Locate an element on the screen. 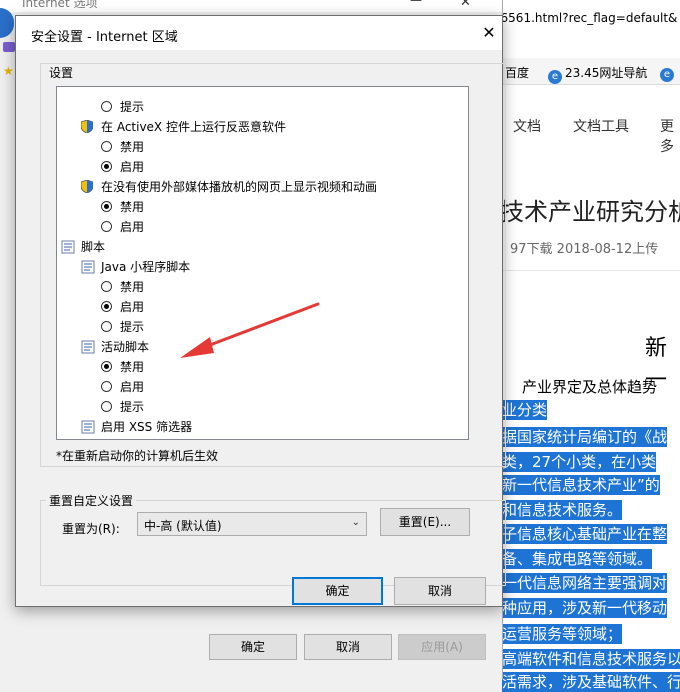 The height and width of the screenshot is (692, 680). highlighted-text-line: 运营服务等领域； is located at coordinates (562, 634).